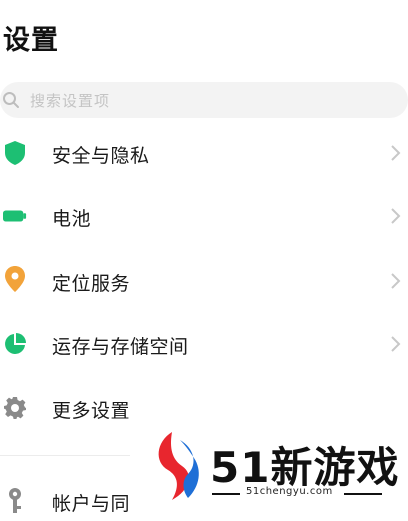 The width and height of the screenshot is (408, 521). What do you see at coordinates (204, 216) in the screenshot?
I see `settings-item-battery: 电池` at bounding box center [204, 216].